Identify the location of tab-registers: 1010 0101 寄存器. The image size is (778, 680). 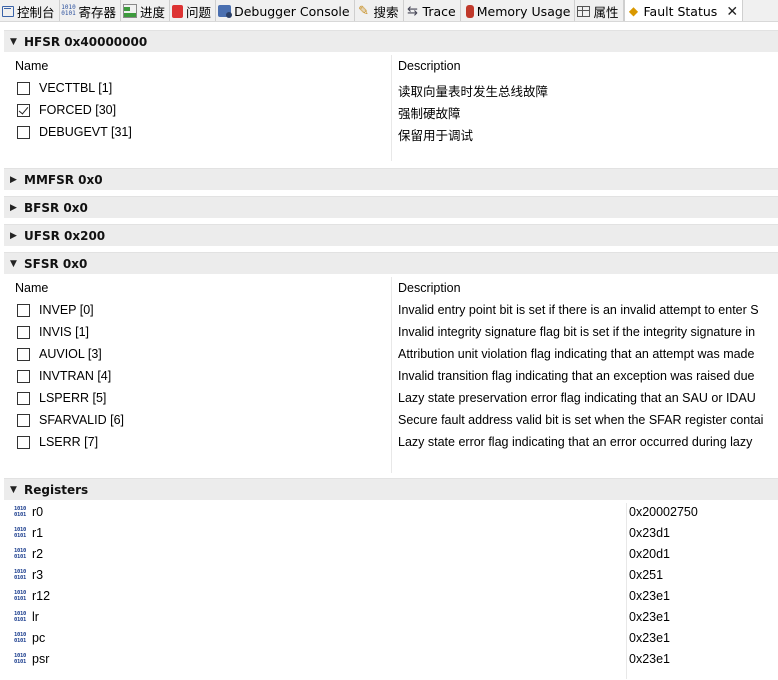
(91, 10).